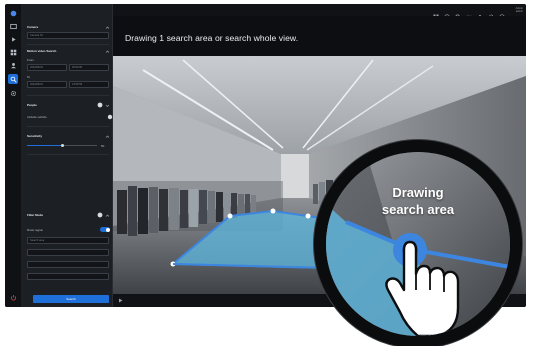 Image resolution: width=545 pixels, height=346 pixels. What do you see at coordinates (103, 146) in the screenshot?
I see `sensitivity-value: 50` at bounding box center [103, 146].